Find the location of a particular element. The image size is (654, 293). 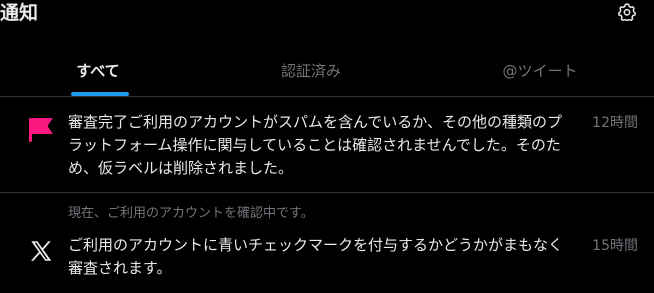

notification-subtext: 現在、ご利用のアカウントを確認中です。 is located at coordinates (191, 213).